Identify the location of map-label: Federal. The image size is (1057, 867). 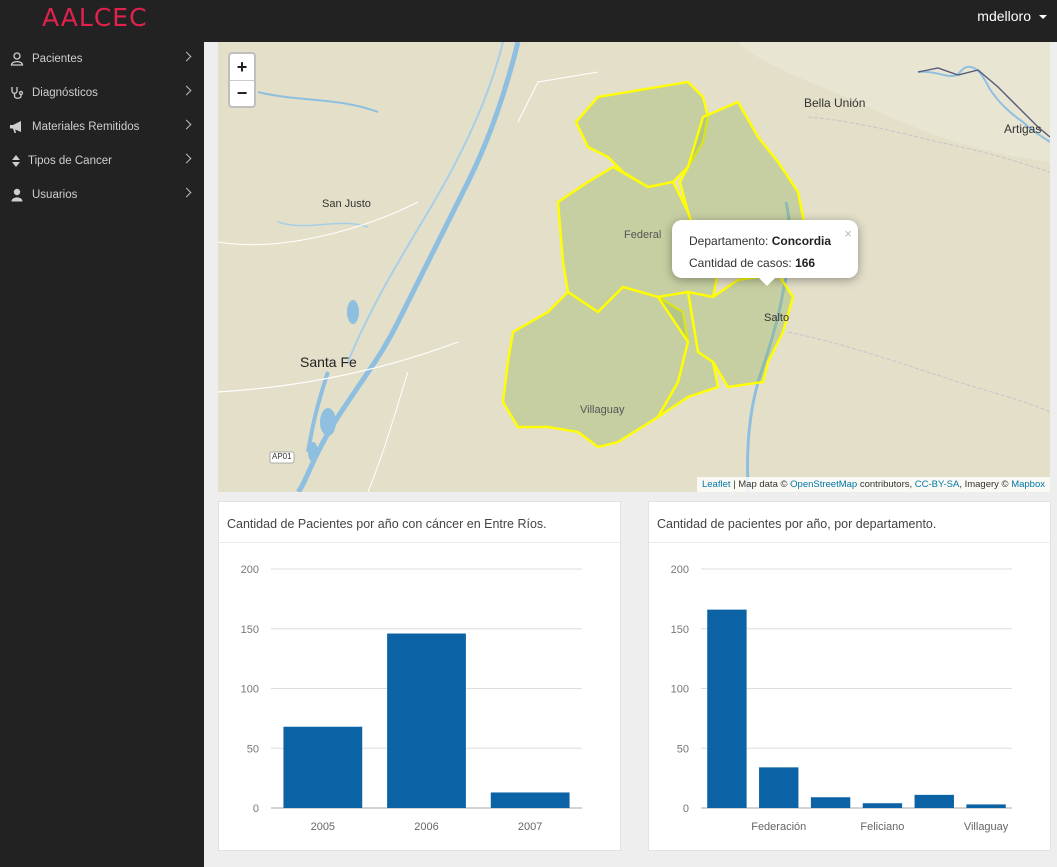
(643, 235).